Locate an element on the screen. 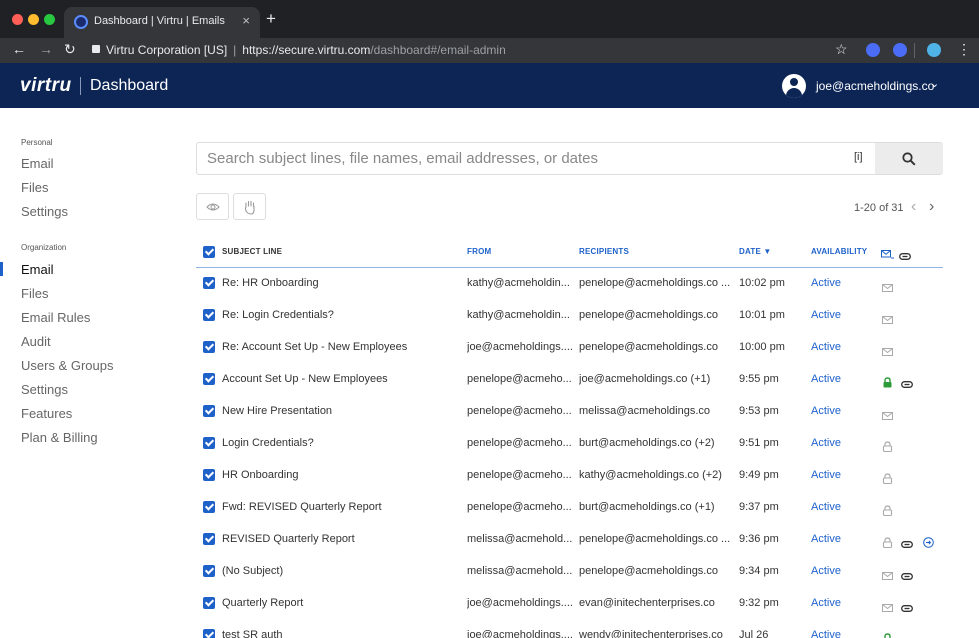 This screenshot has height=638, width=979. back-arrow-icon: ← is located at coordinates (19, 49).